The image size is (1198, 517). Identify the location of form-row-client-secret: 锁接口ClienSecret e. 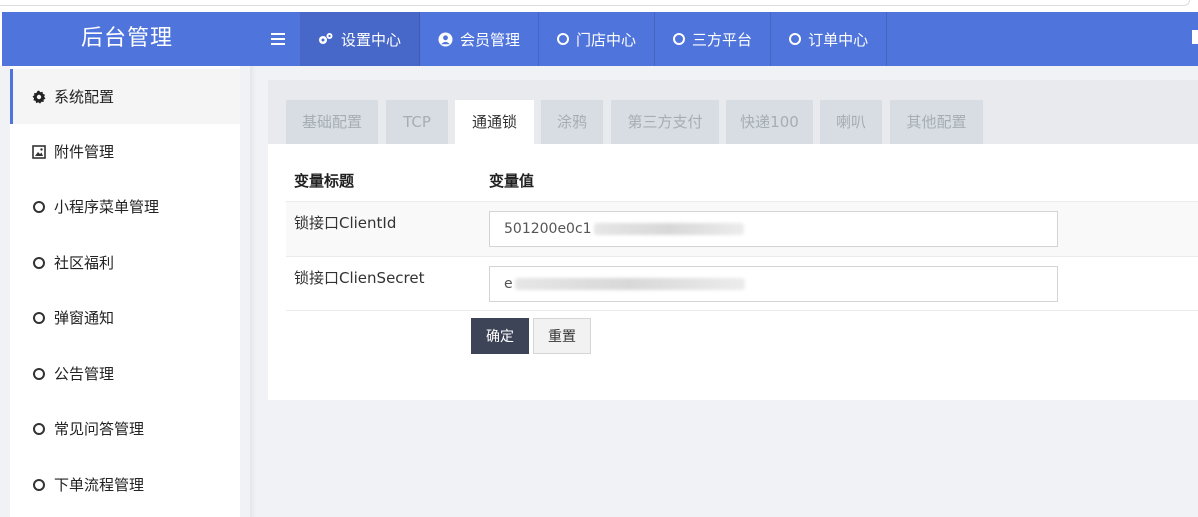
(742, 283).